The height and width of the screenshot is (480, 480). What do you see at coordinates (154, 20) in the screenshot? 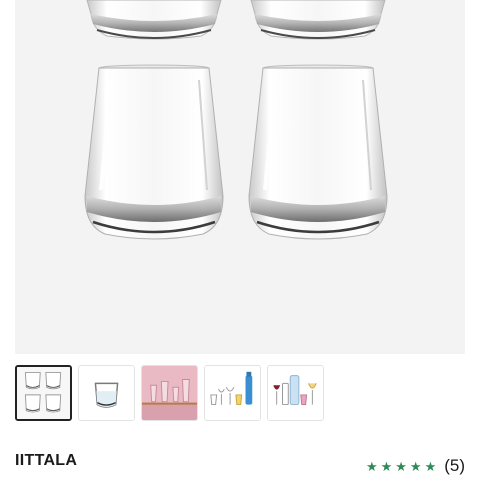
I see `glass-top-left` at bounding box center [154, 20].